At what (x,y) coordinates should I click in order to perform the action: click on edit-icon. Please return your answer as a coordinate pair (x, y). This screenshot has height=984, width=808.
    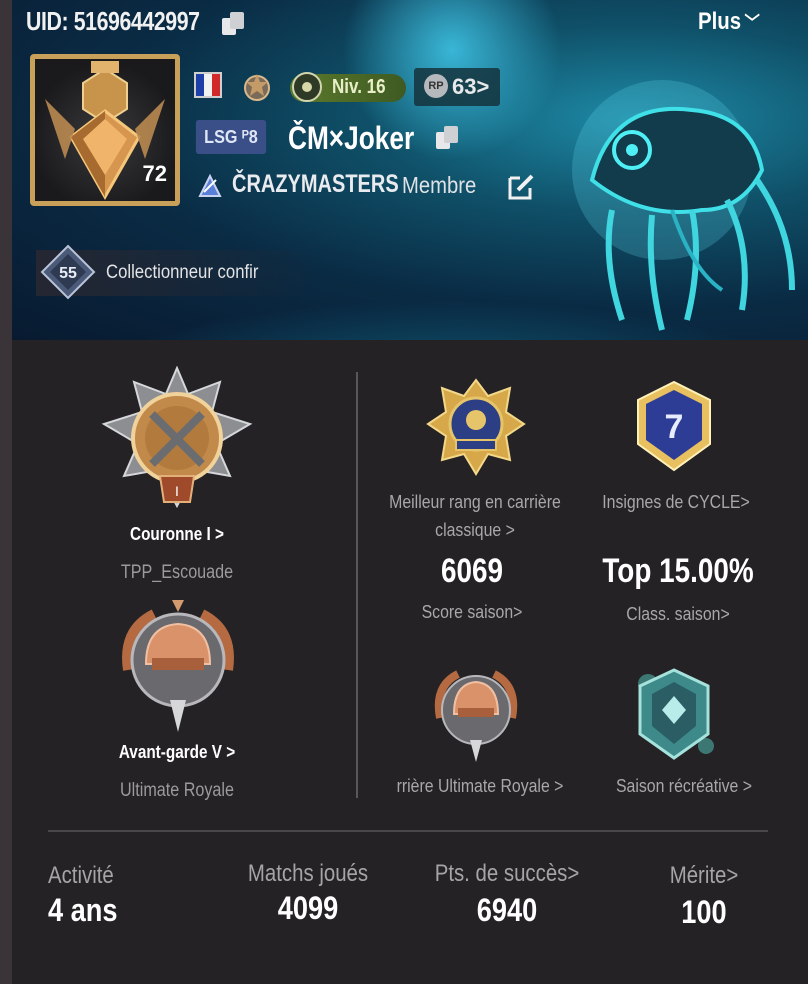
    Looking at the image, I should click on (521, 187).